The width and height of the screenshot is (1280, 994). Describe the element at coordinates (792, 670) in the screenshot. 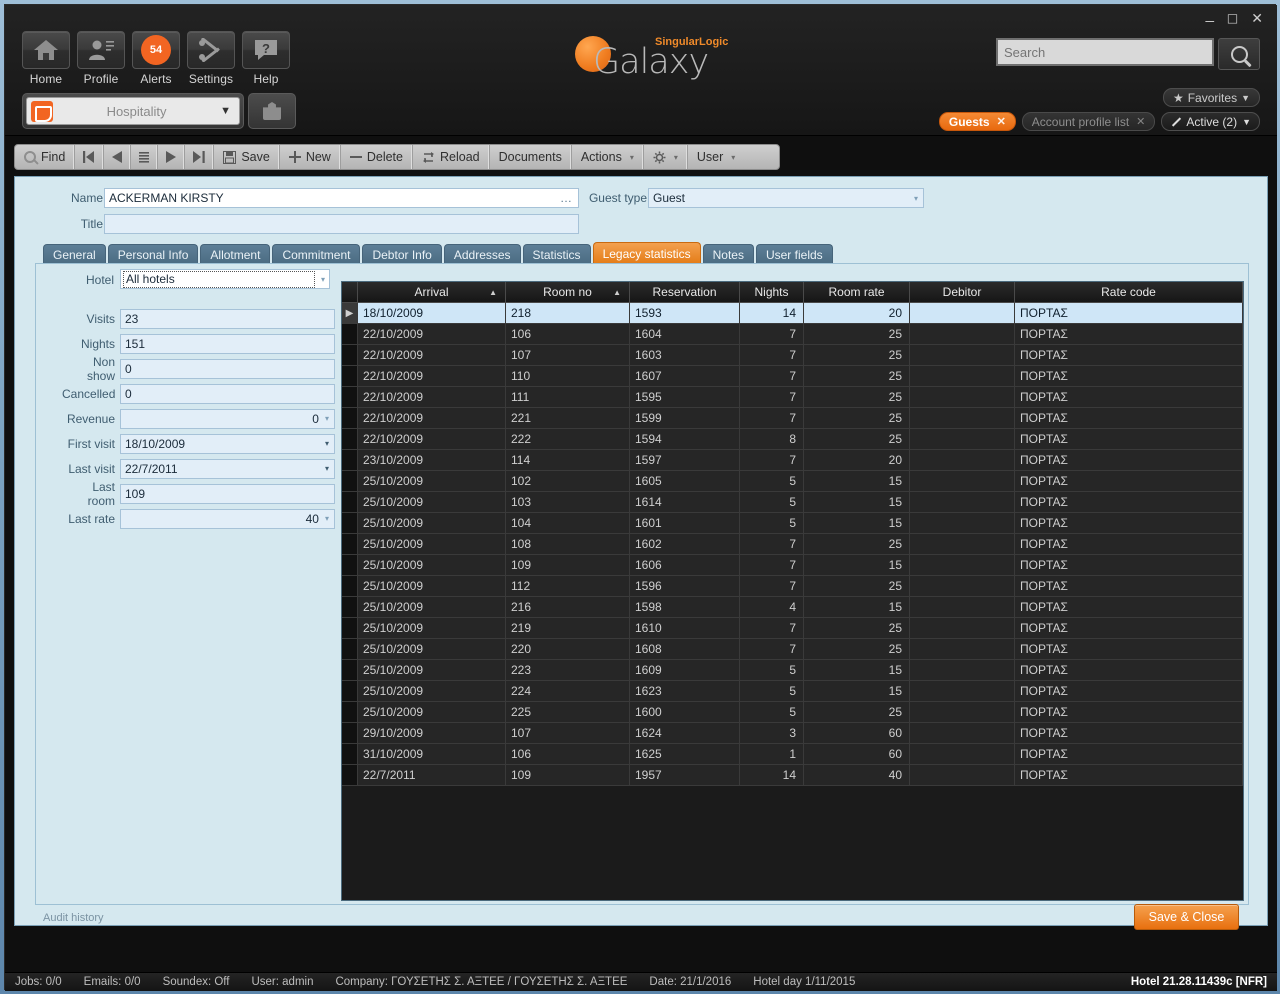

I see `table-row: 25/10/2009 223 1609 5 15 ΠΟΡΤΑΣ` at that location.